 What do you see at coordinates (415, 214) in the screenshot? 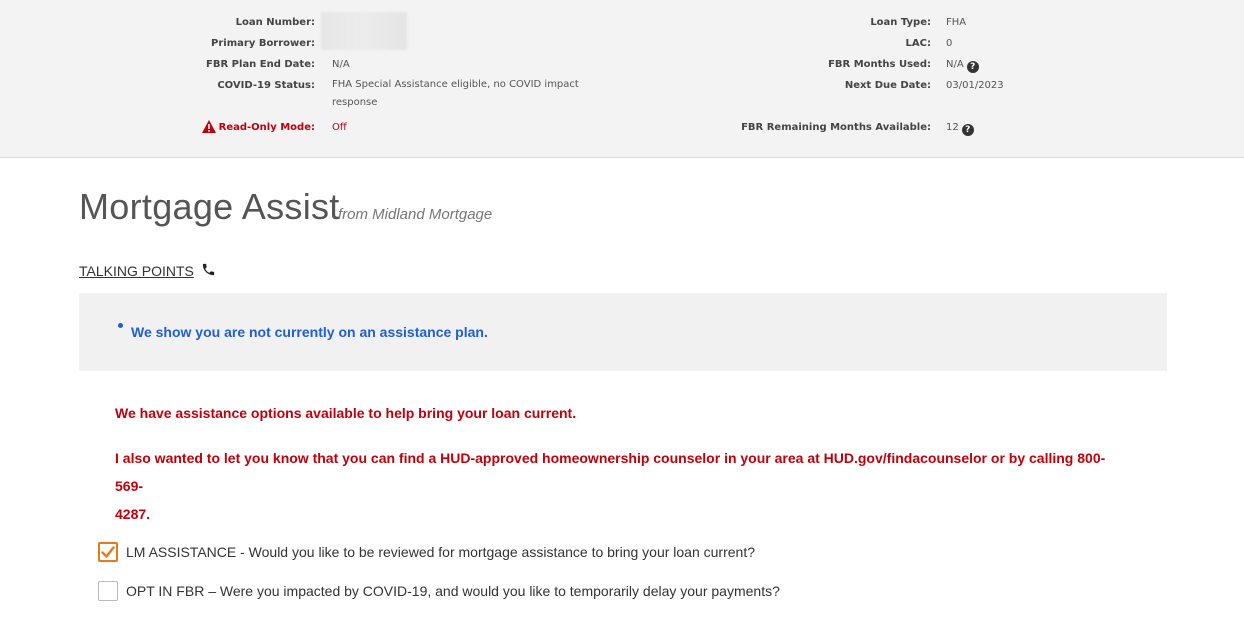
I see `page-subtitle: from Midland Mortgage` at bounding box center [415, 214].